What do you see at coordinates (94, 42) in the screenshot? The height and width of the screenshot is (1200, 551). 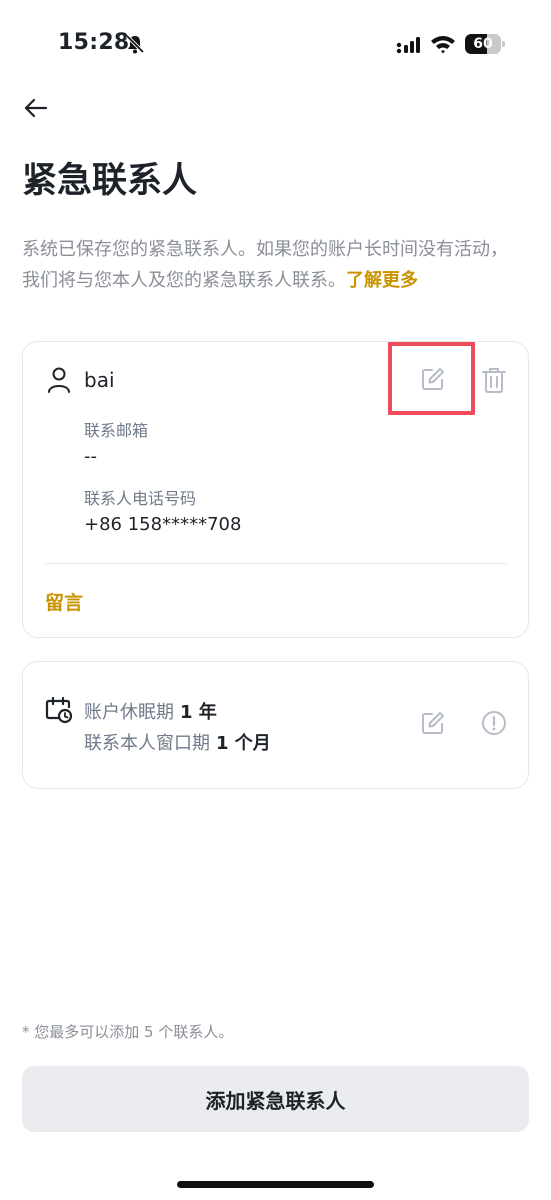 I see `status-time: 15:28` at bounding box center [94, 42].